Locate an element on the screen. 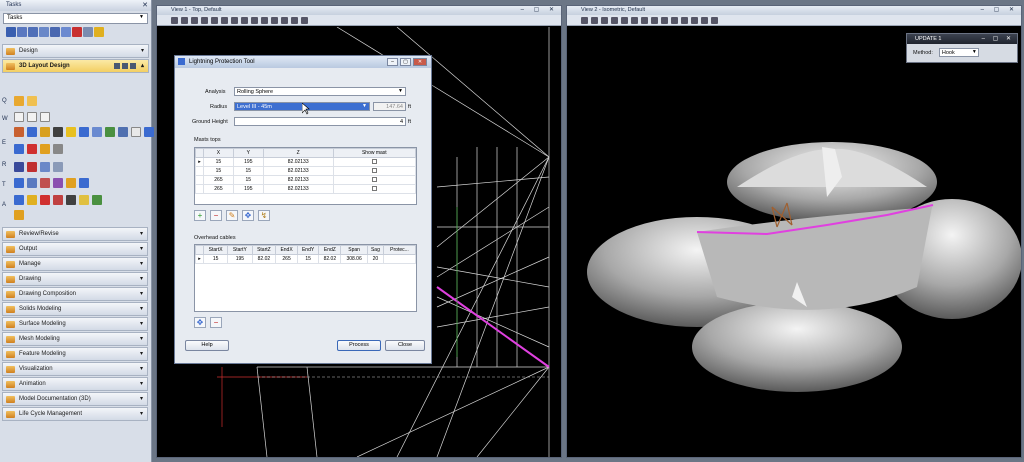 Image resolution: width=1024 pixels, height=462 pixels. pan-view-icon is located at coordinates (654, 20).